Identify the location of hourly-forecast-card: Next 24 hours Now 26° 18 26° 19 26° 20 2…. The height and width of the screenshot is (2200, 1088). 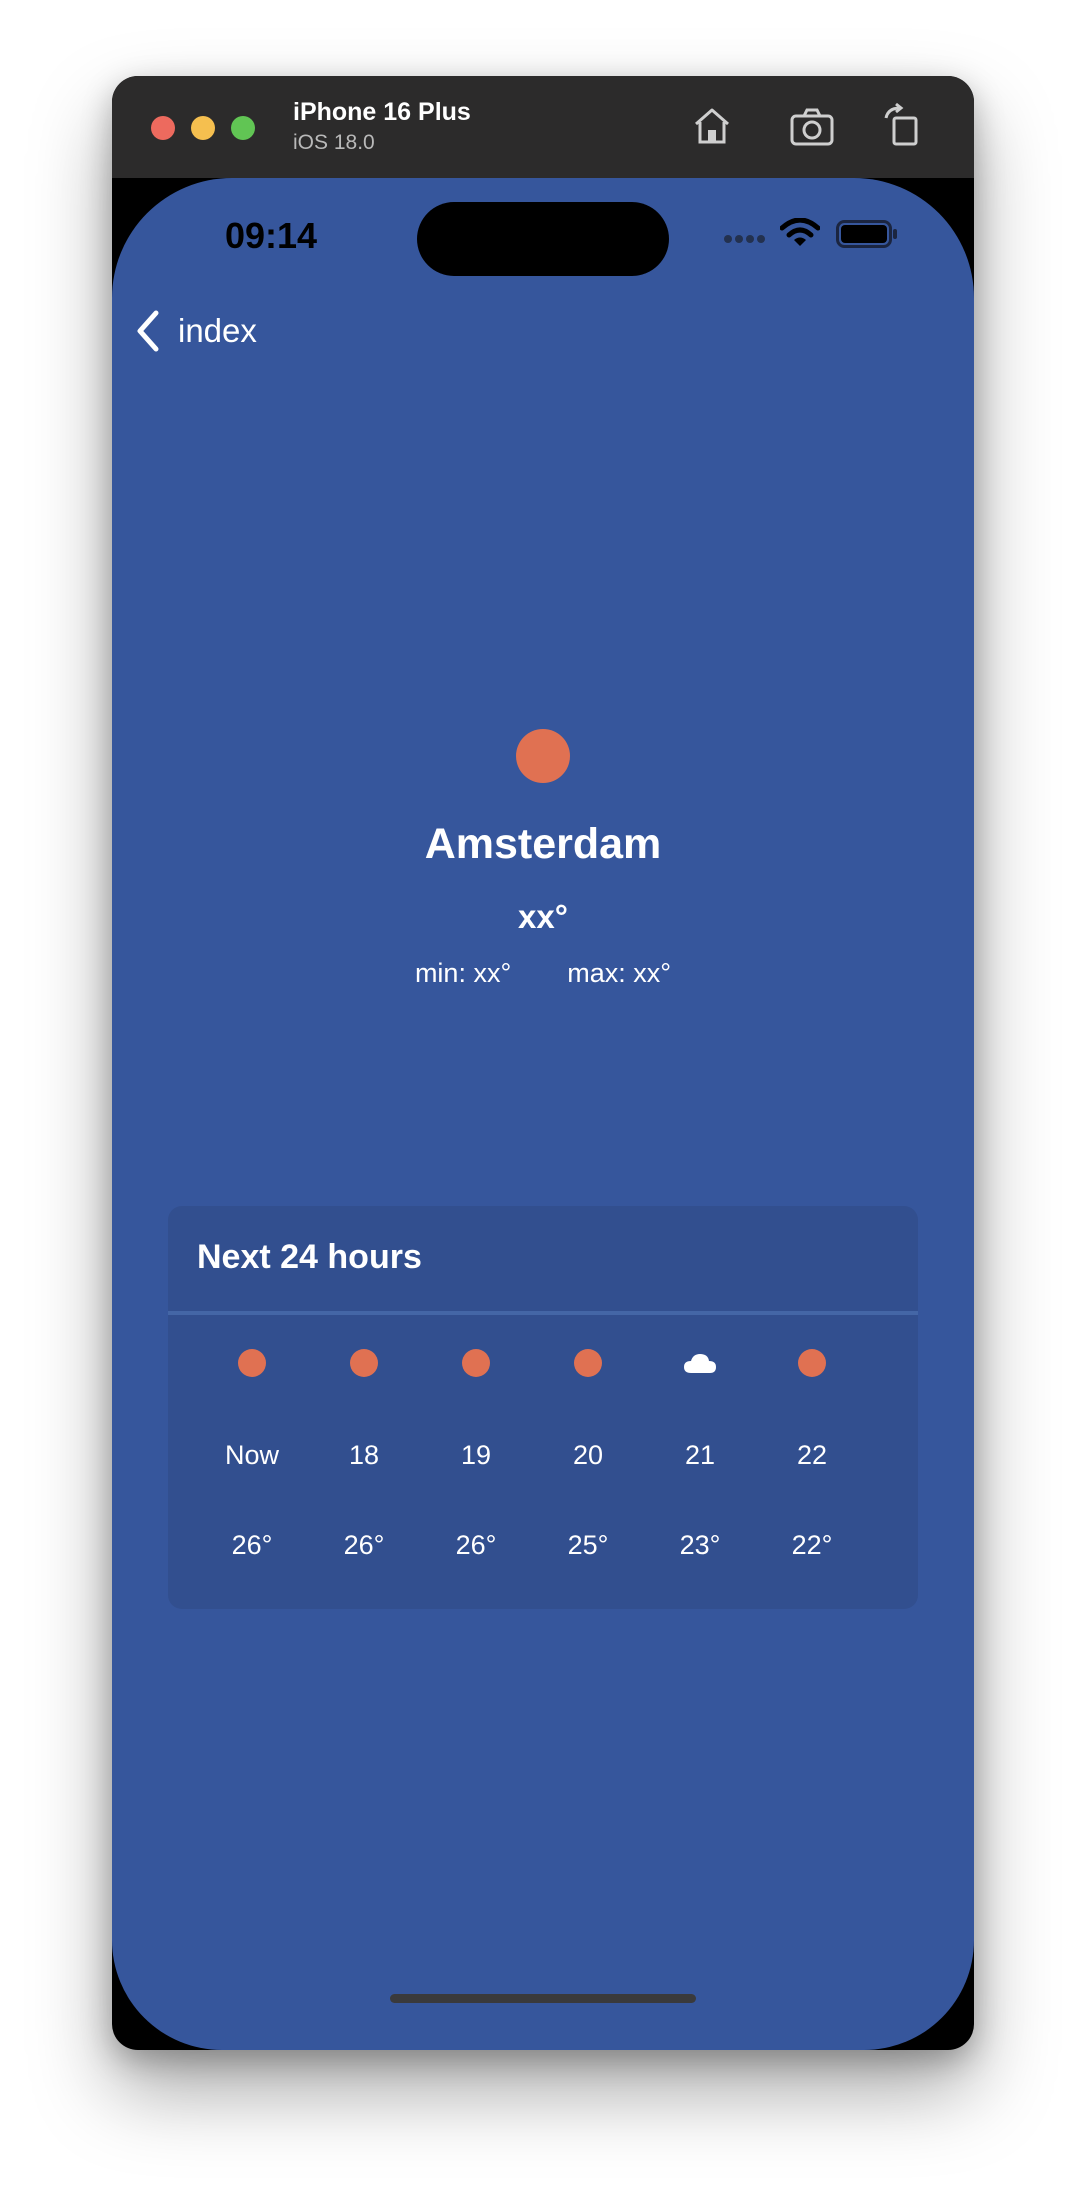
(543, 1407).